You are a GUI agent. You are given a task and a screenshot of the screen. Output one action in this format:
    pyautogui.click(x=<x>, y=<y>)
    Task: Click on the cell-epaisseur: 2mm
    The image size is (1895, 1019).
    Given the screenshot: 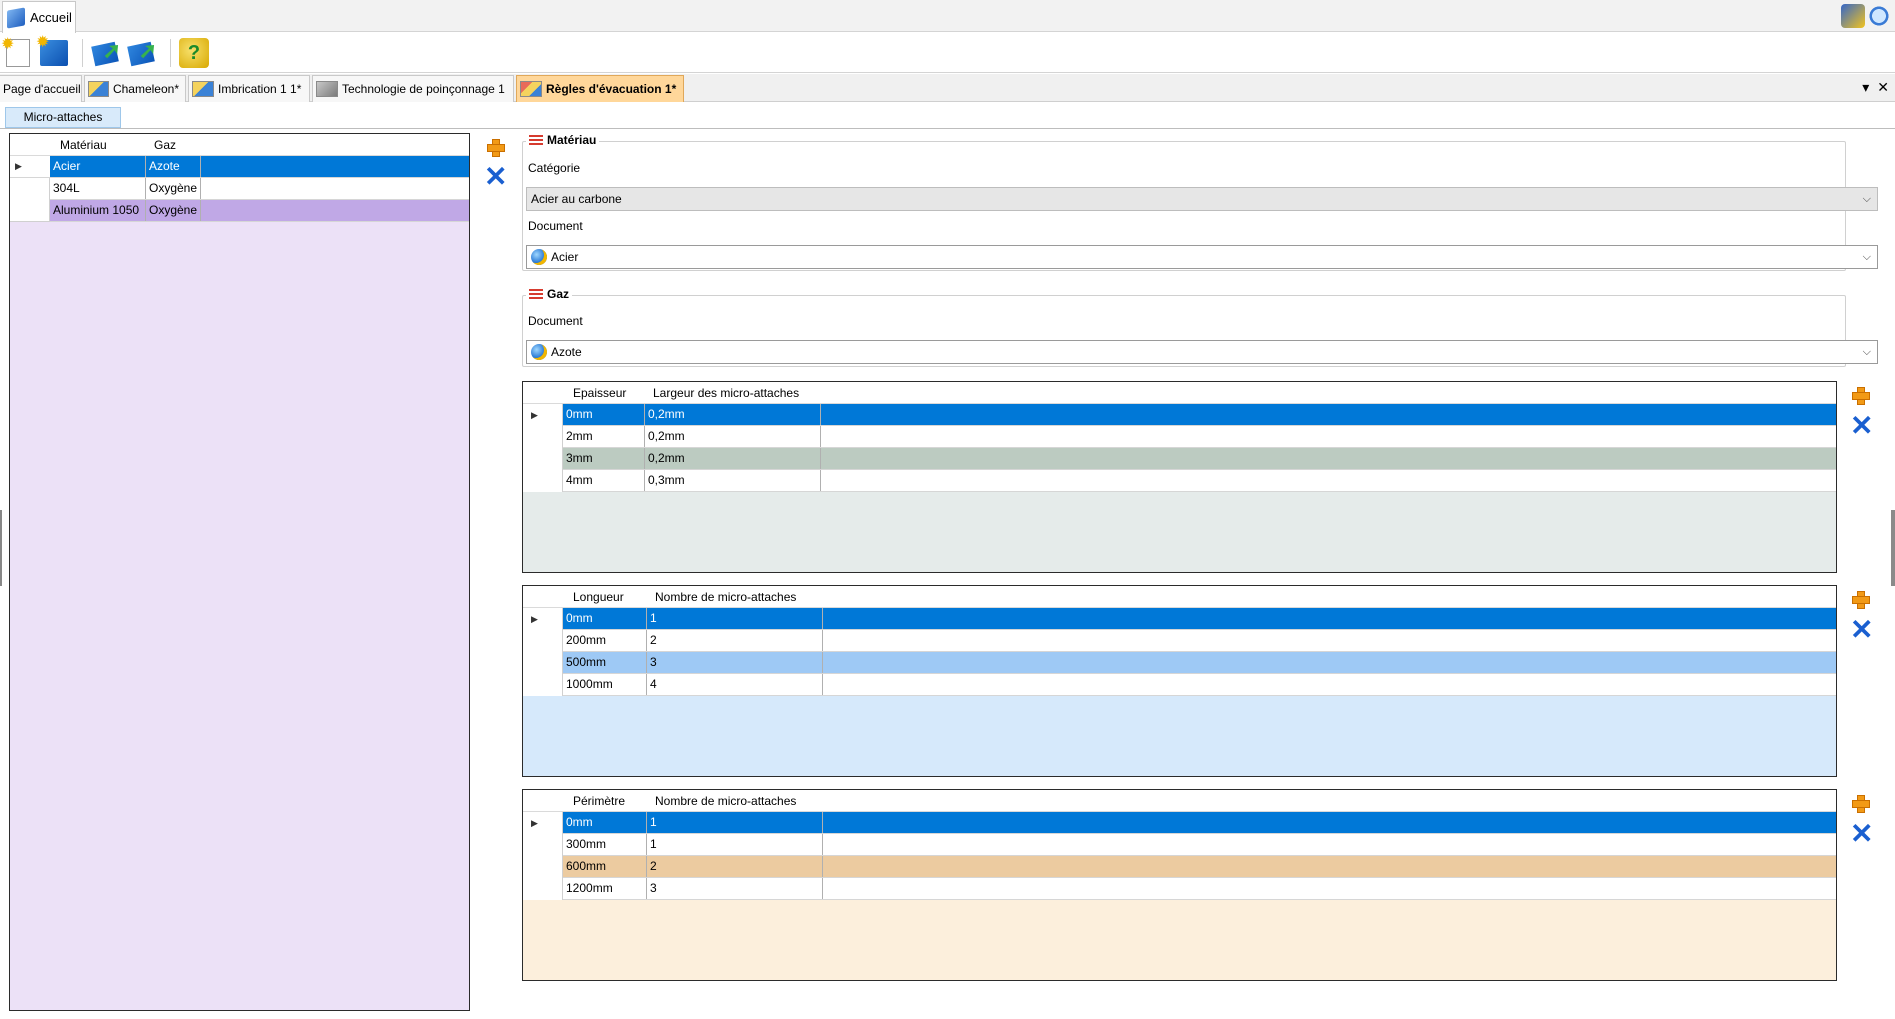 What is the action you would take?
    pyautogui.click(x=604, y=436)
    